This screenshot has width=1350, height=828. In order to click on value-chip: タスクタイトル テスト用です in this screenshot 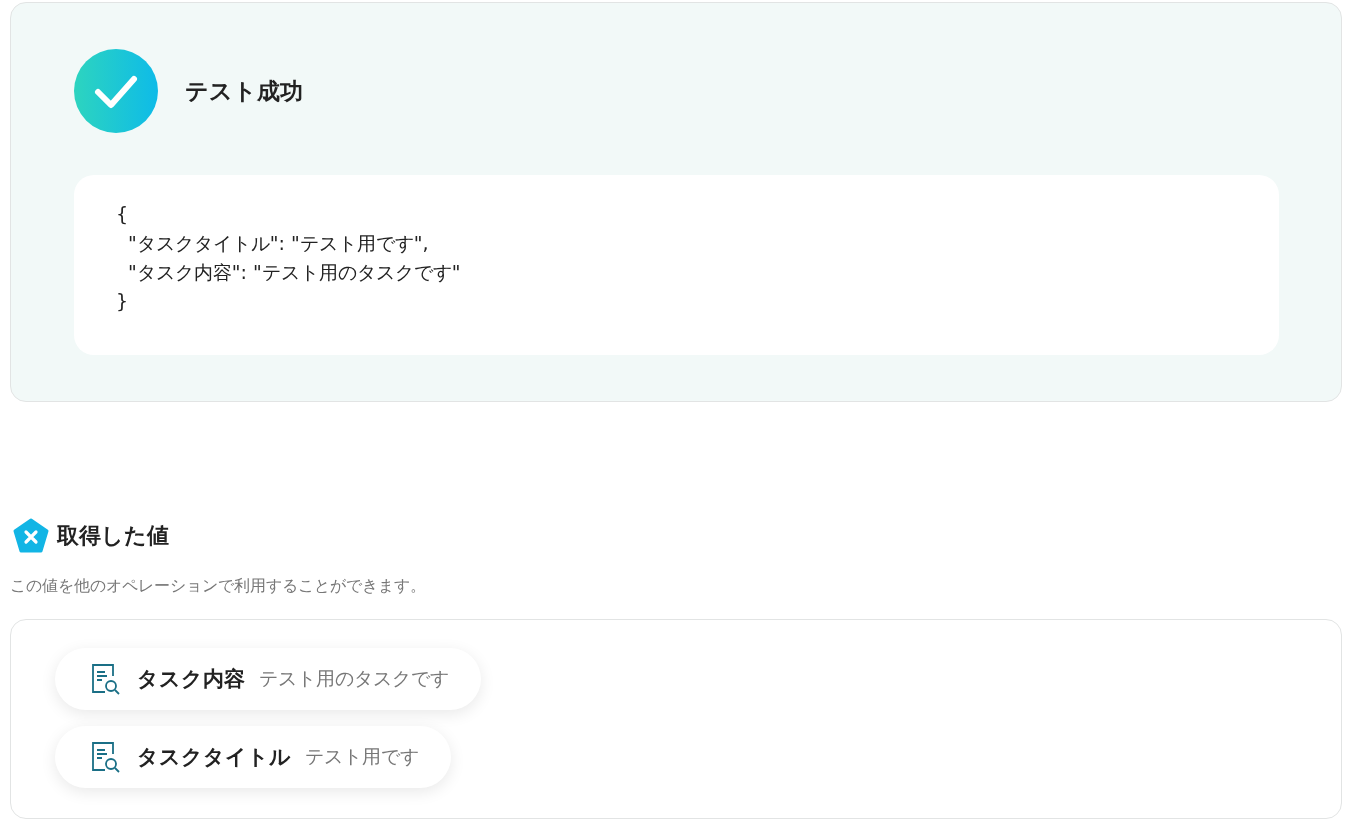, I will do `click(253, 757)`.